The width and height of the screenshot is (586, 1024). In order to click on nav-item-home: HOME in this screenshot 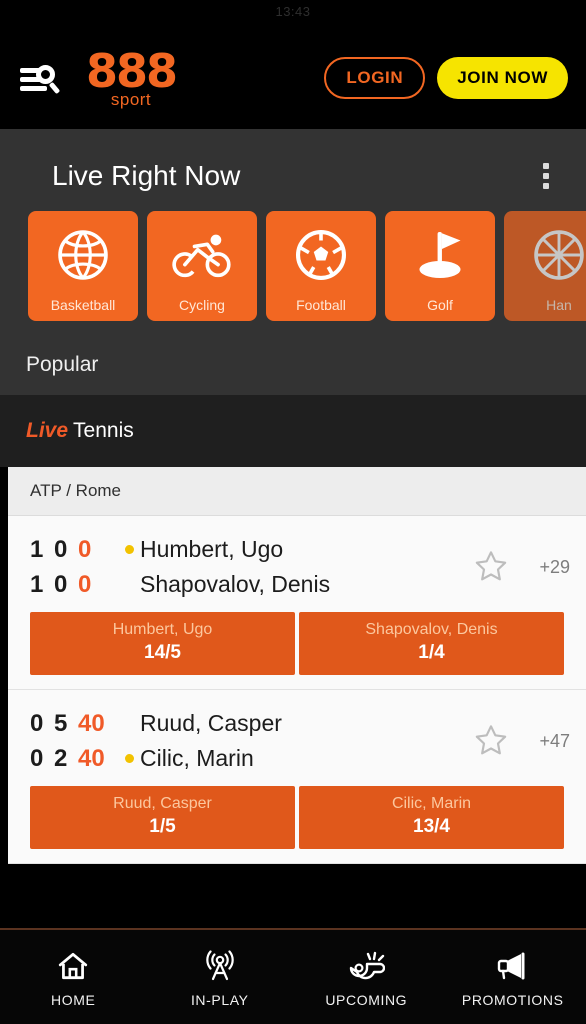, I will do `click(73, 977)`.